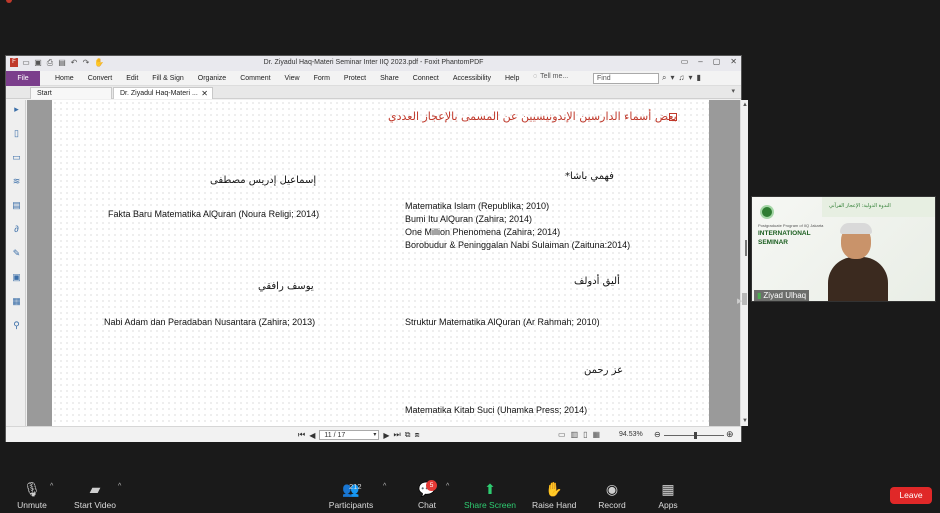  I want to click on share-screen-icon: ⬆, so click(490, 489).